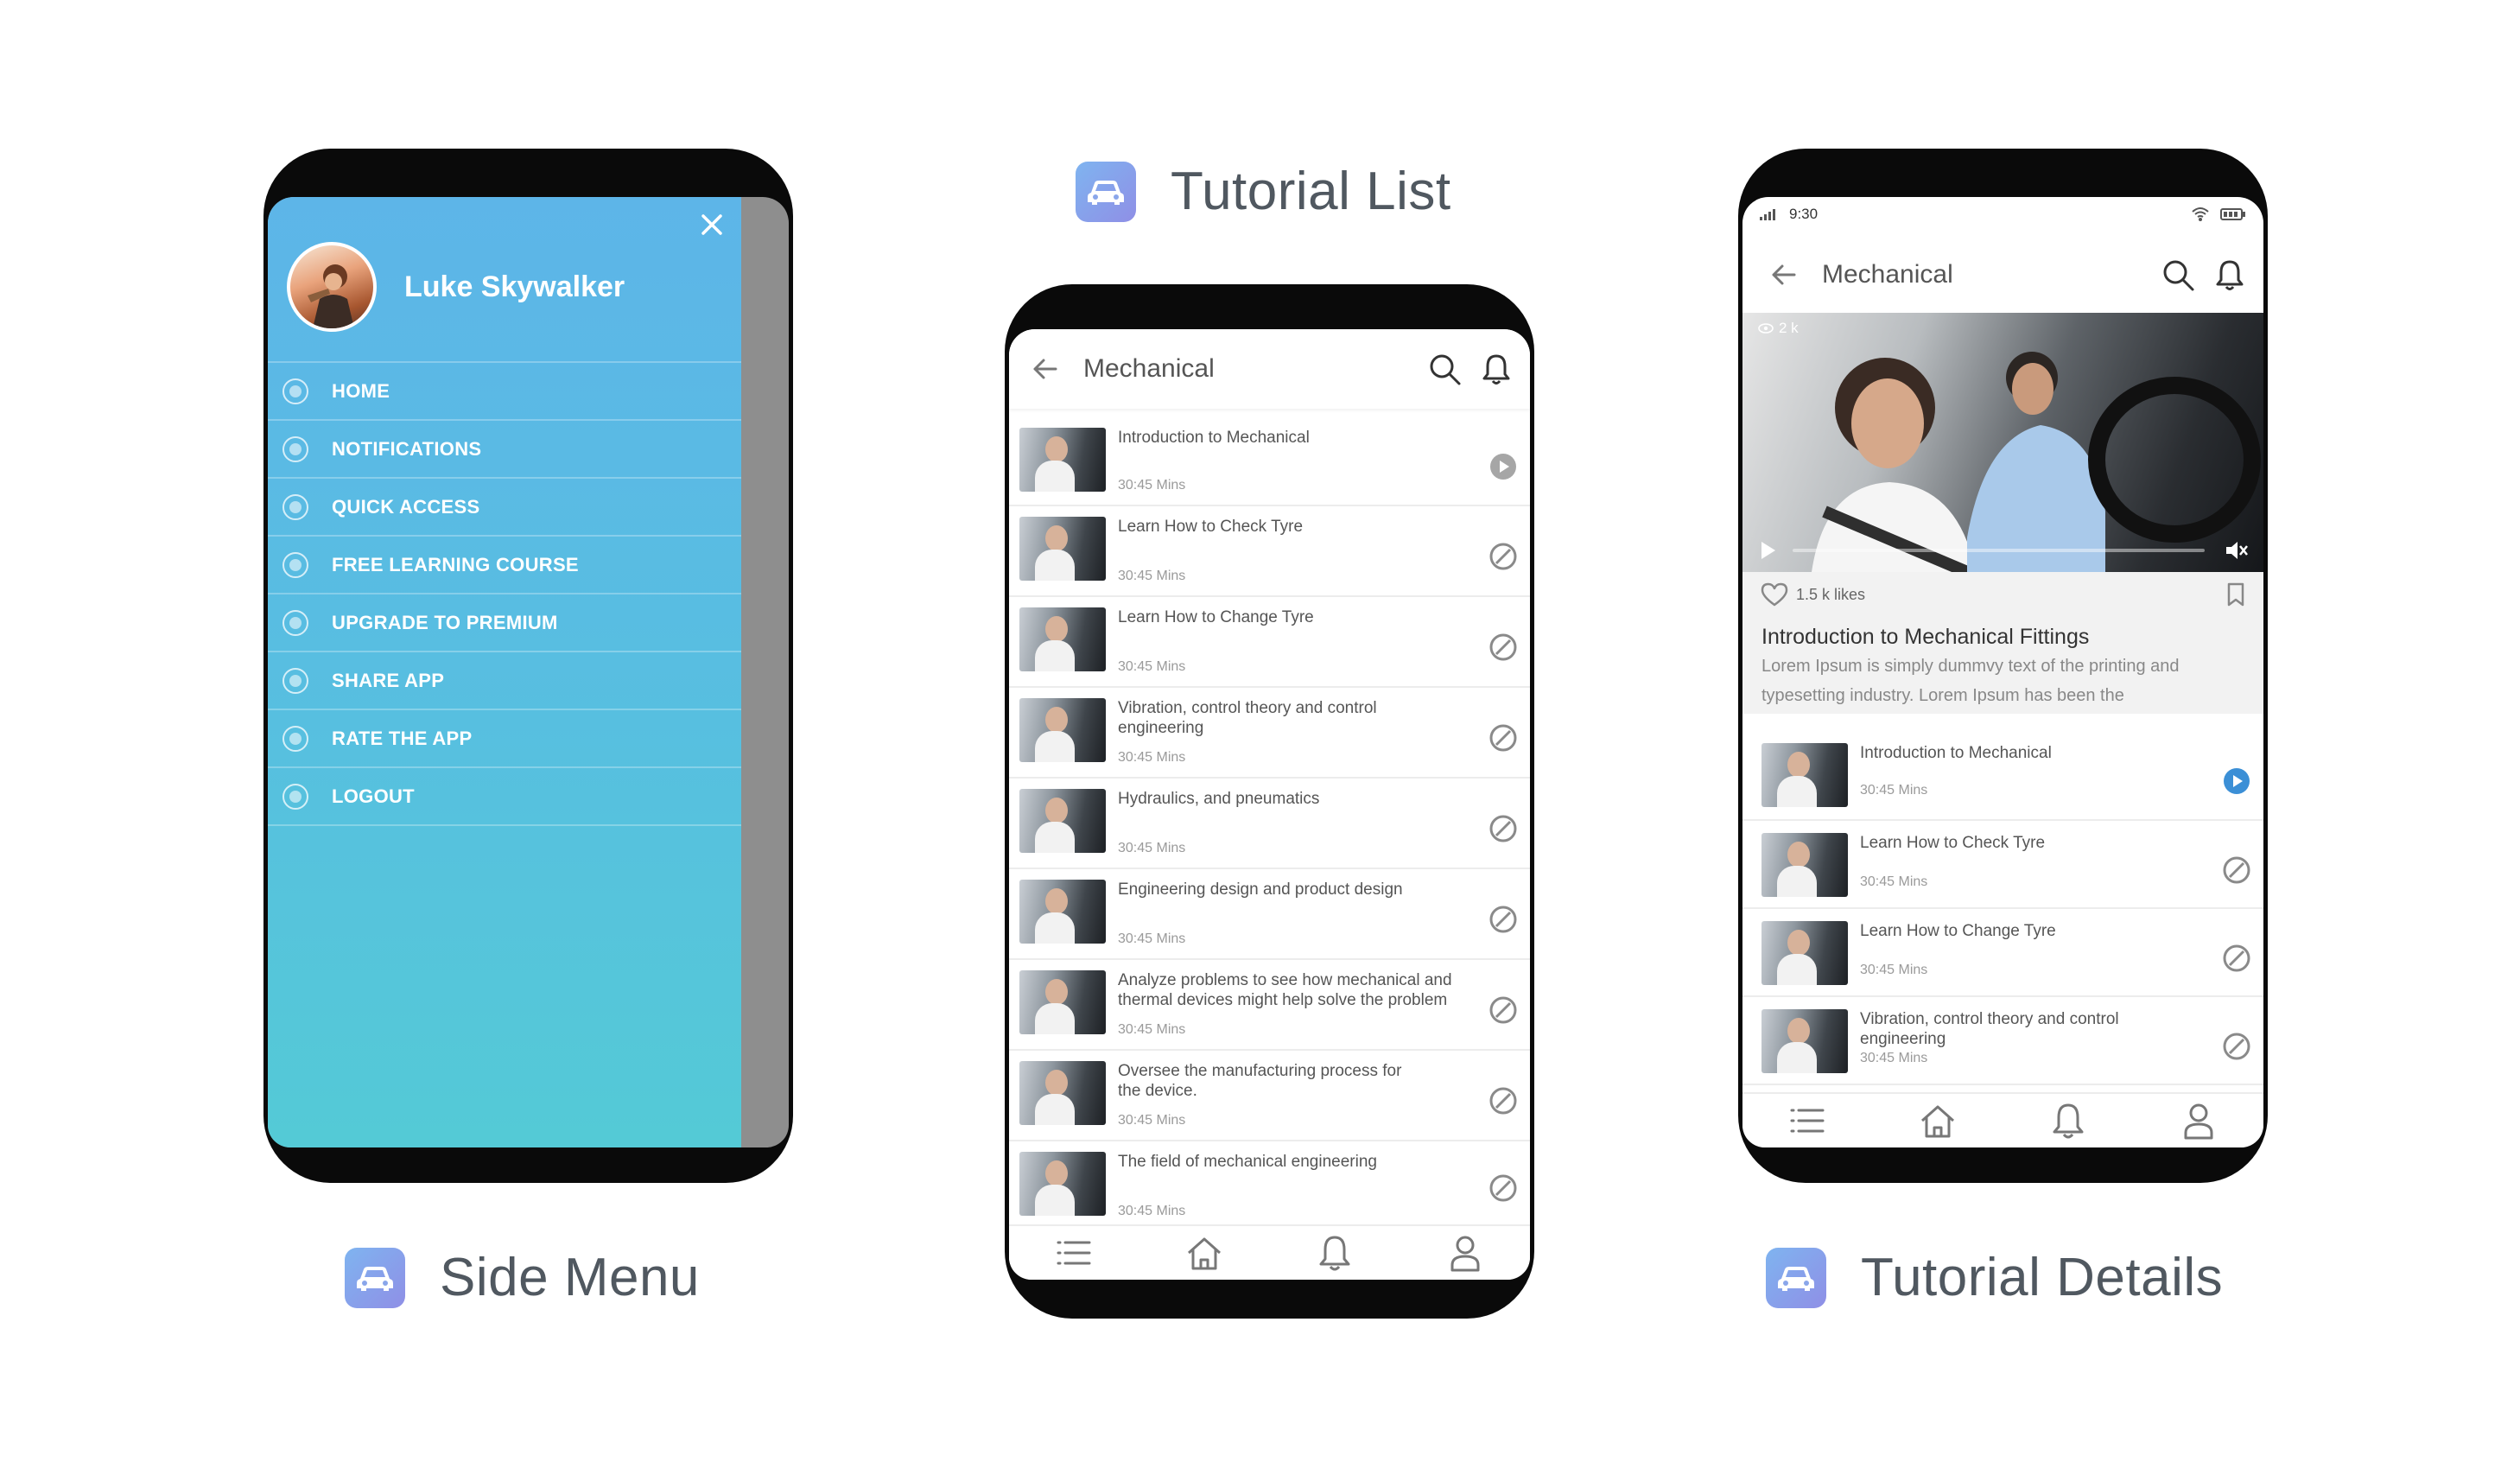 This screenshot has width=2520, height=1462. Describe the element at coordinates (332, 287) in the screenshot. I see `avatar` at that location.